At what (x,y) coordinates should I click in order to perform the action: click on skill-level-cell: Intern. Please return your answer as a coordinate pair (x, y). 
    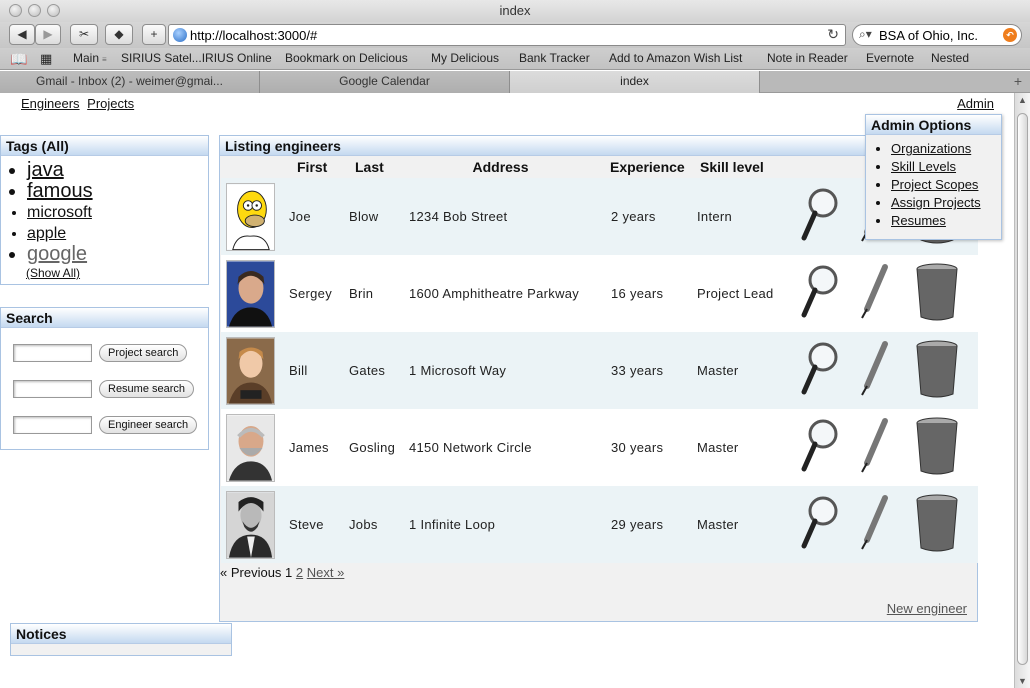
    Looking at the image, I should click on (747, 216).